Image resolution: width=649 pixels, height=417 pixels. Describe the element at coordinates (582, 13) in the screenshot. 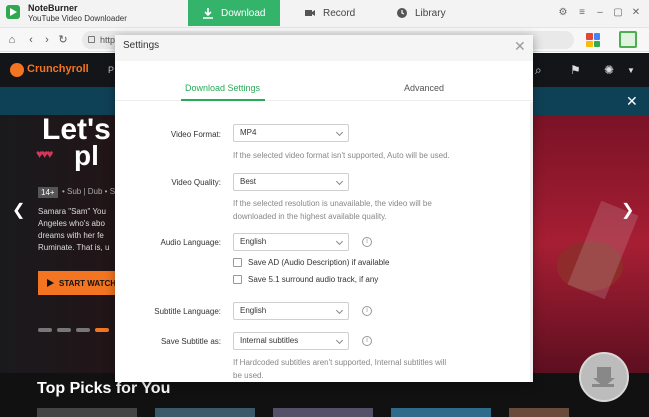

I see `menu-icon: ≡` at that location.